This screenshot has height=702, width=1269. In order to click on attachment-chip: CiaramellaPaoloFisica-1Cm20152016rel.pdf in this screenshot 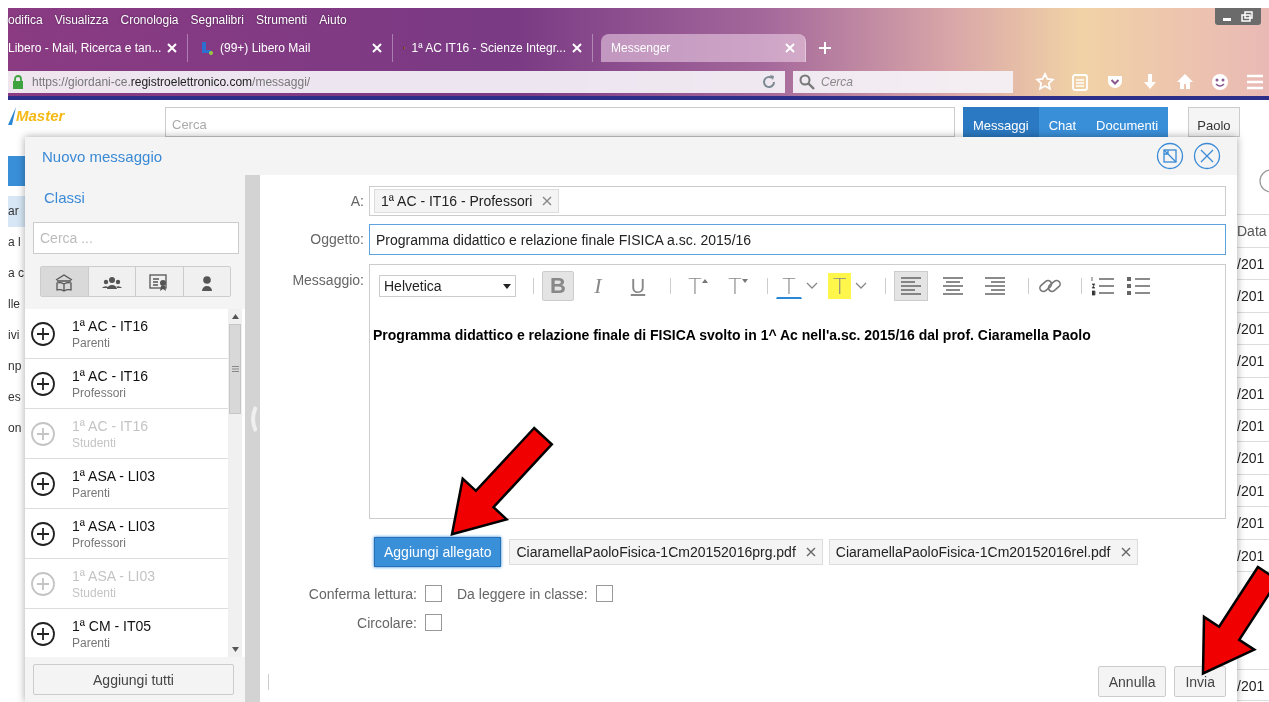, I will do `click(983, 552)`.